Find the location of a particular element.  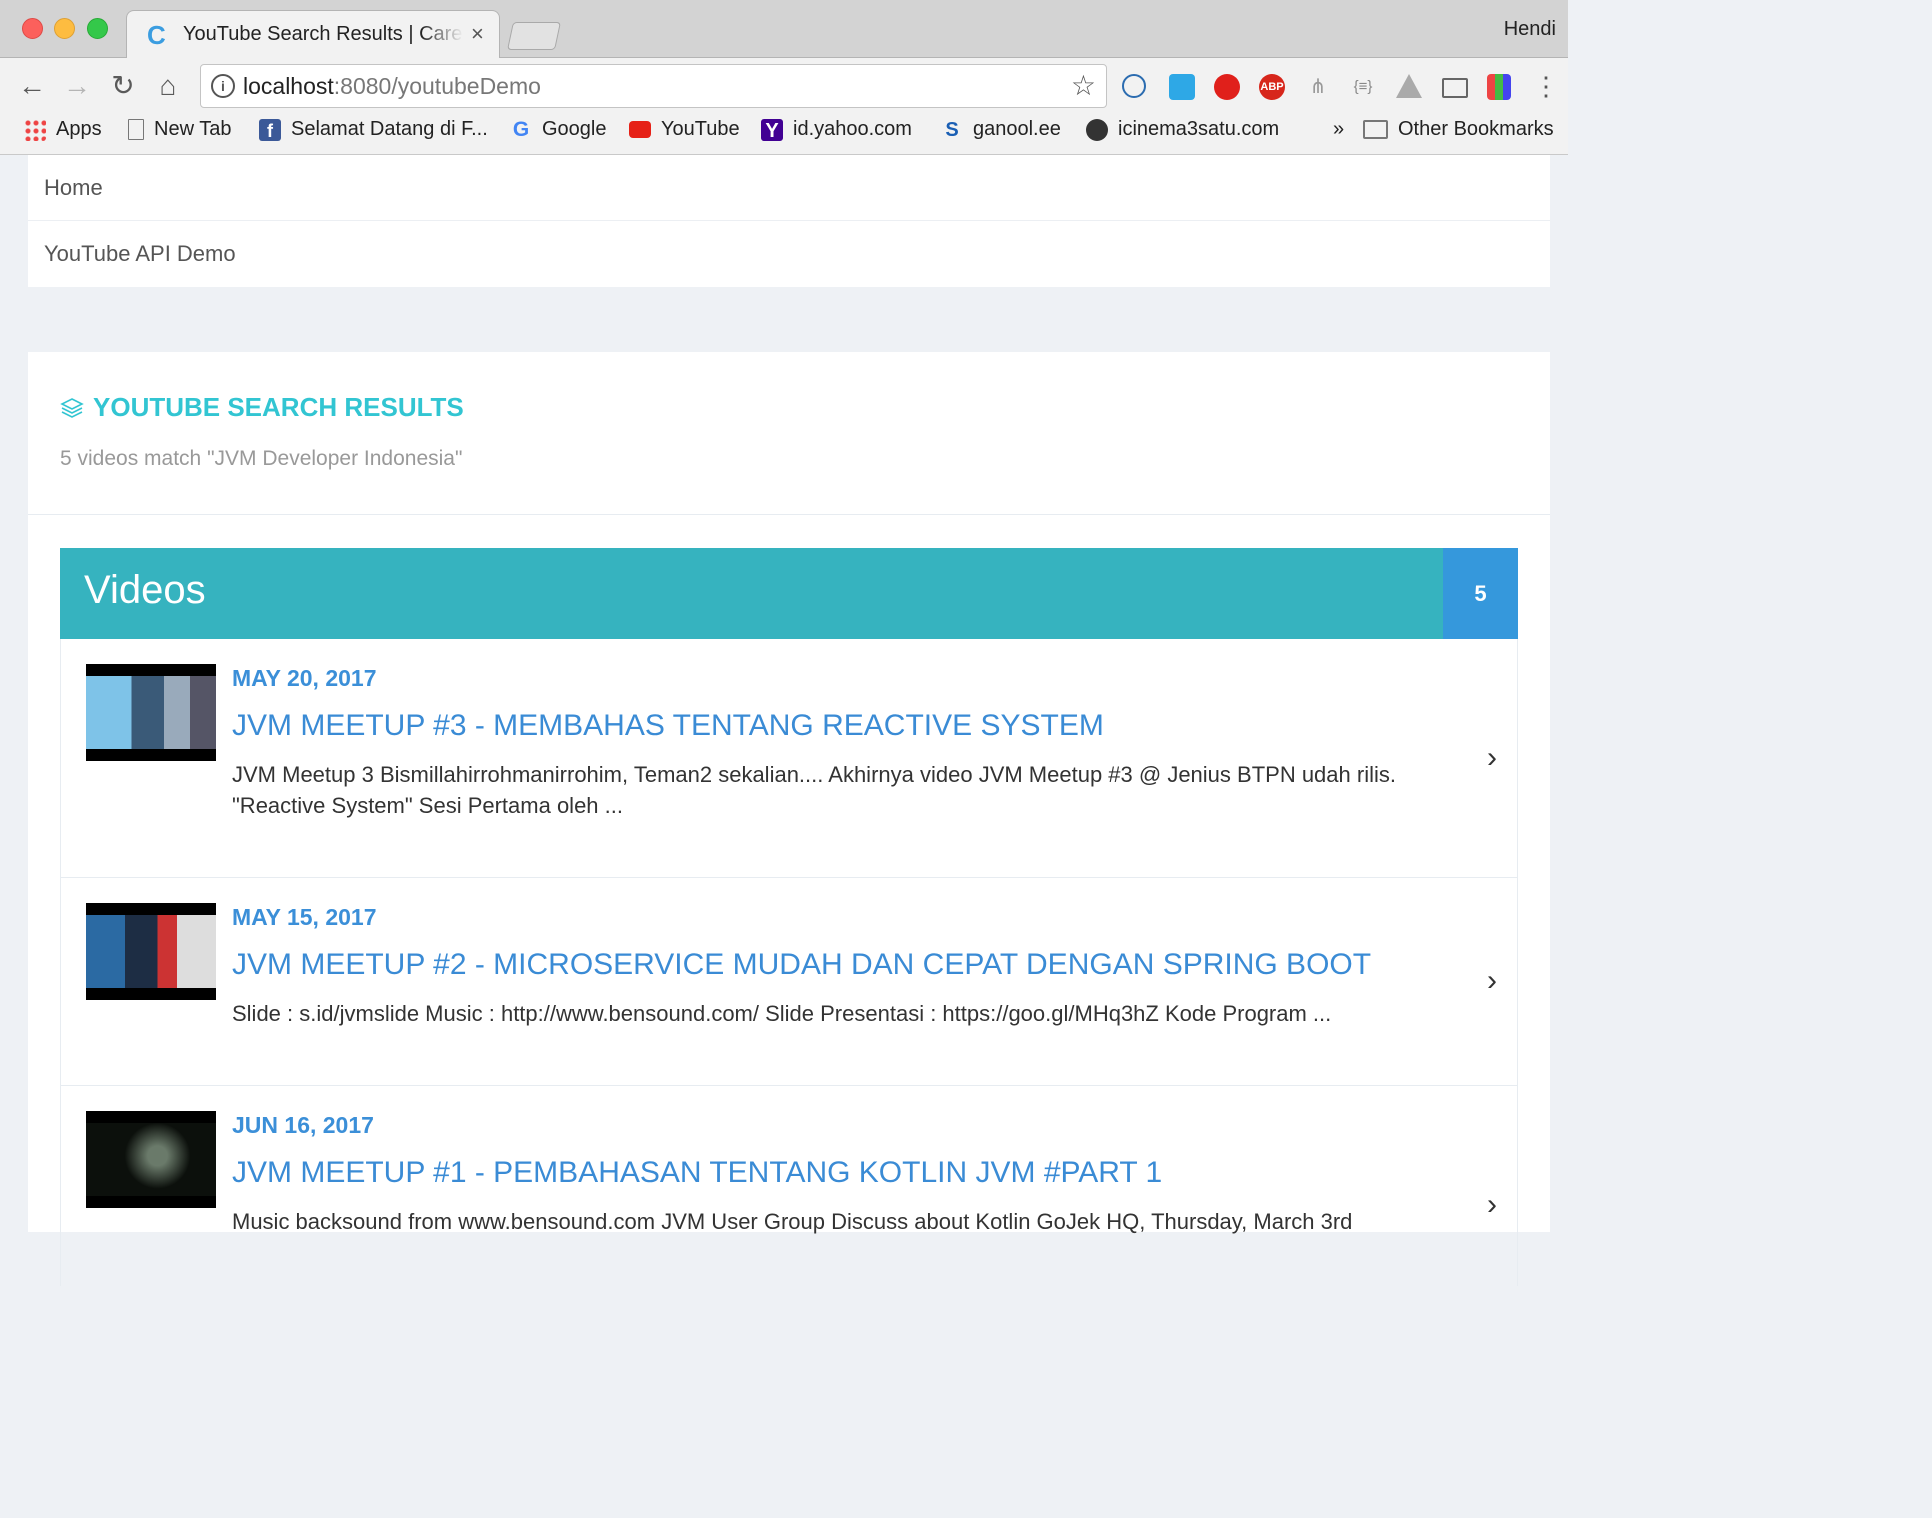

bookmark-google: G Google is located at coordinates (558, 129).